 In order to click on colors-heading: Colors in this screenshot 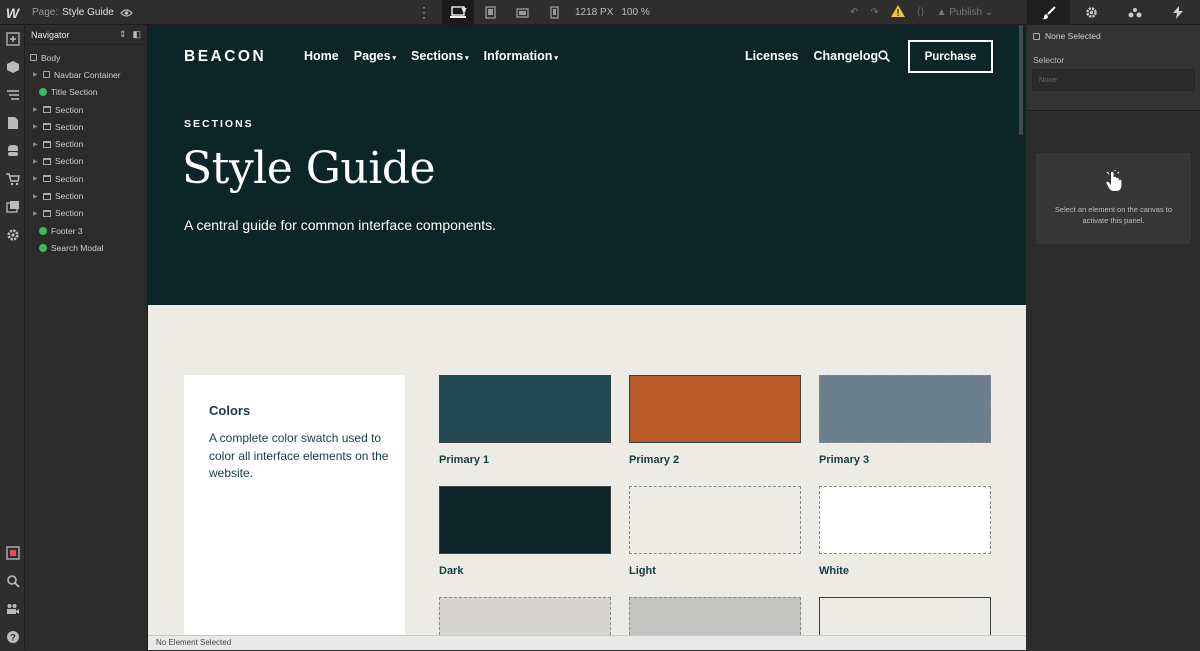, I will do `click(230, 410)`.